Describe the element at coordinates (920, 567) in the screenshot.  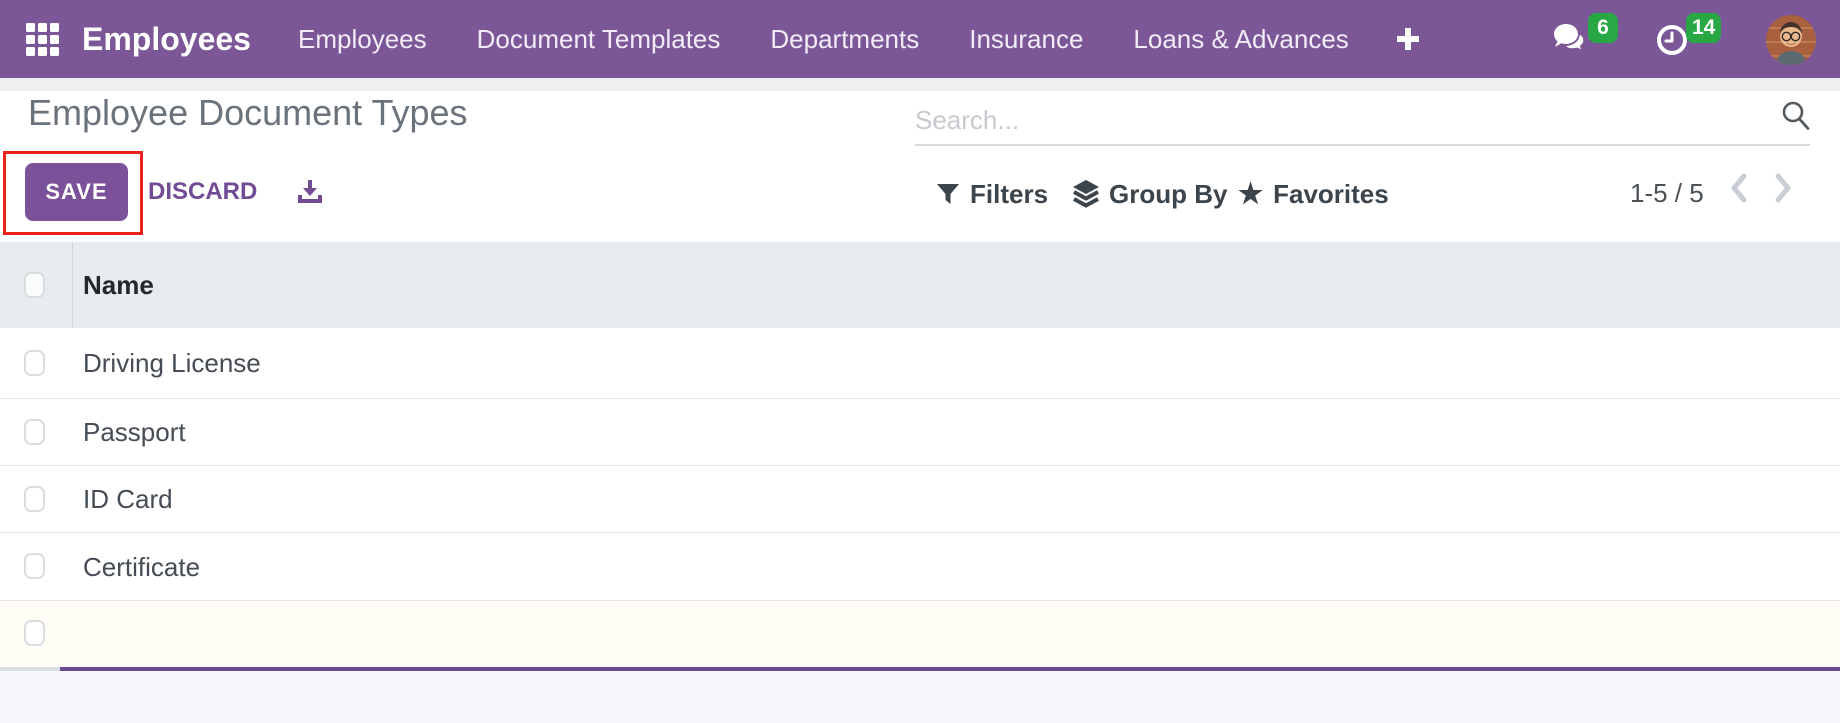
I see `table-row: Certificate` at that location.